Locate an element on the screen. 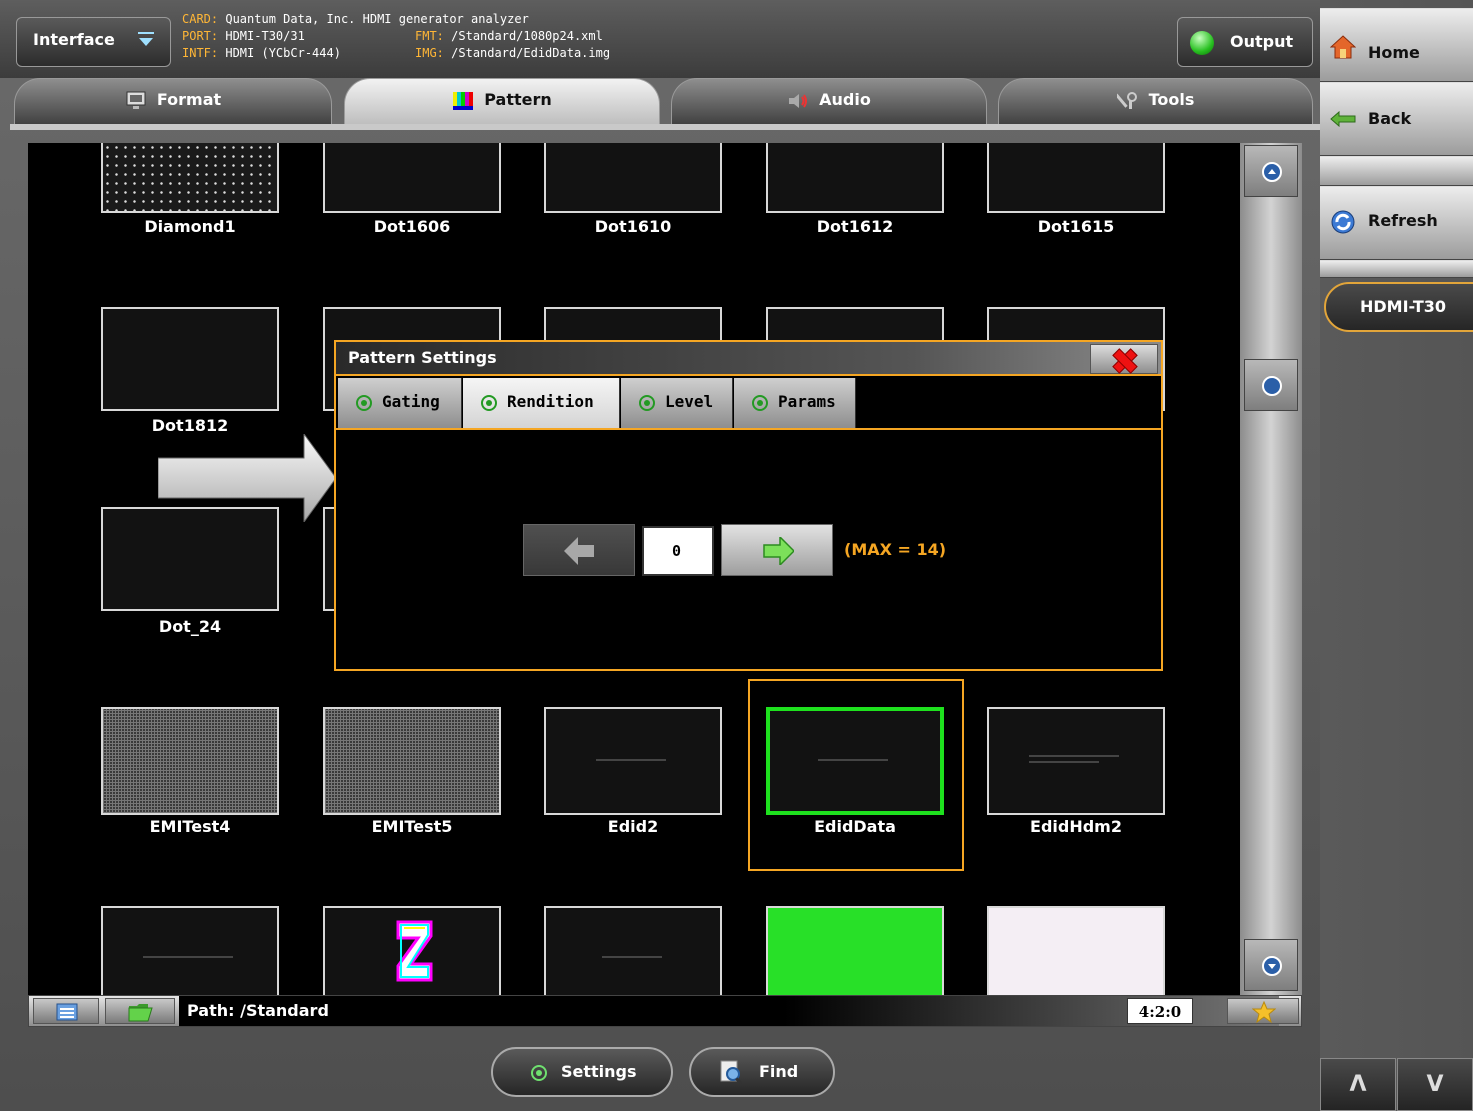 The image size is (1473, 1111). arrow-down-icon is located at coordinates (1272, 966).